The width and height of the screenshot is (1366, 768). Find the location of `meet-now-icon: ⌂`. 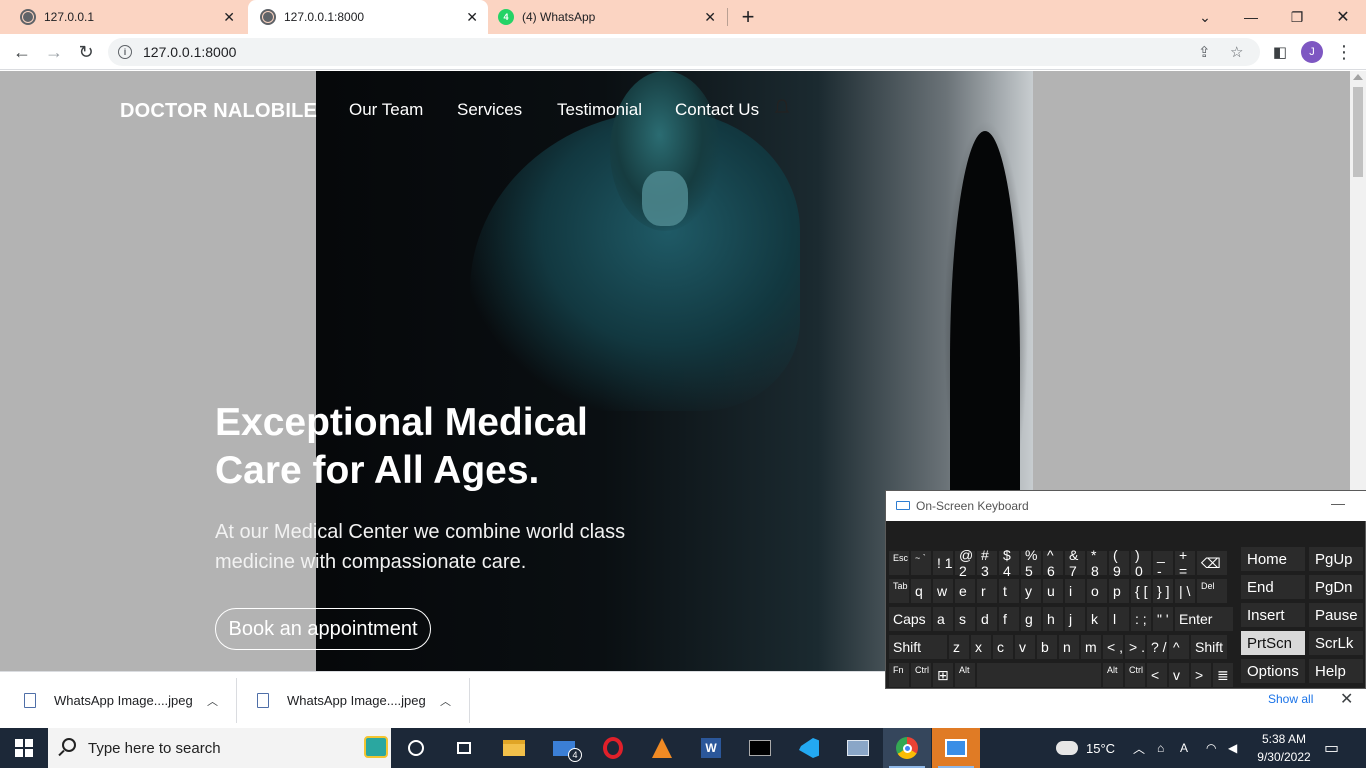

meet-now-icon: ⌂ is located at coordinates (1160, 748).